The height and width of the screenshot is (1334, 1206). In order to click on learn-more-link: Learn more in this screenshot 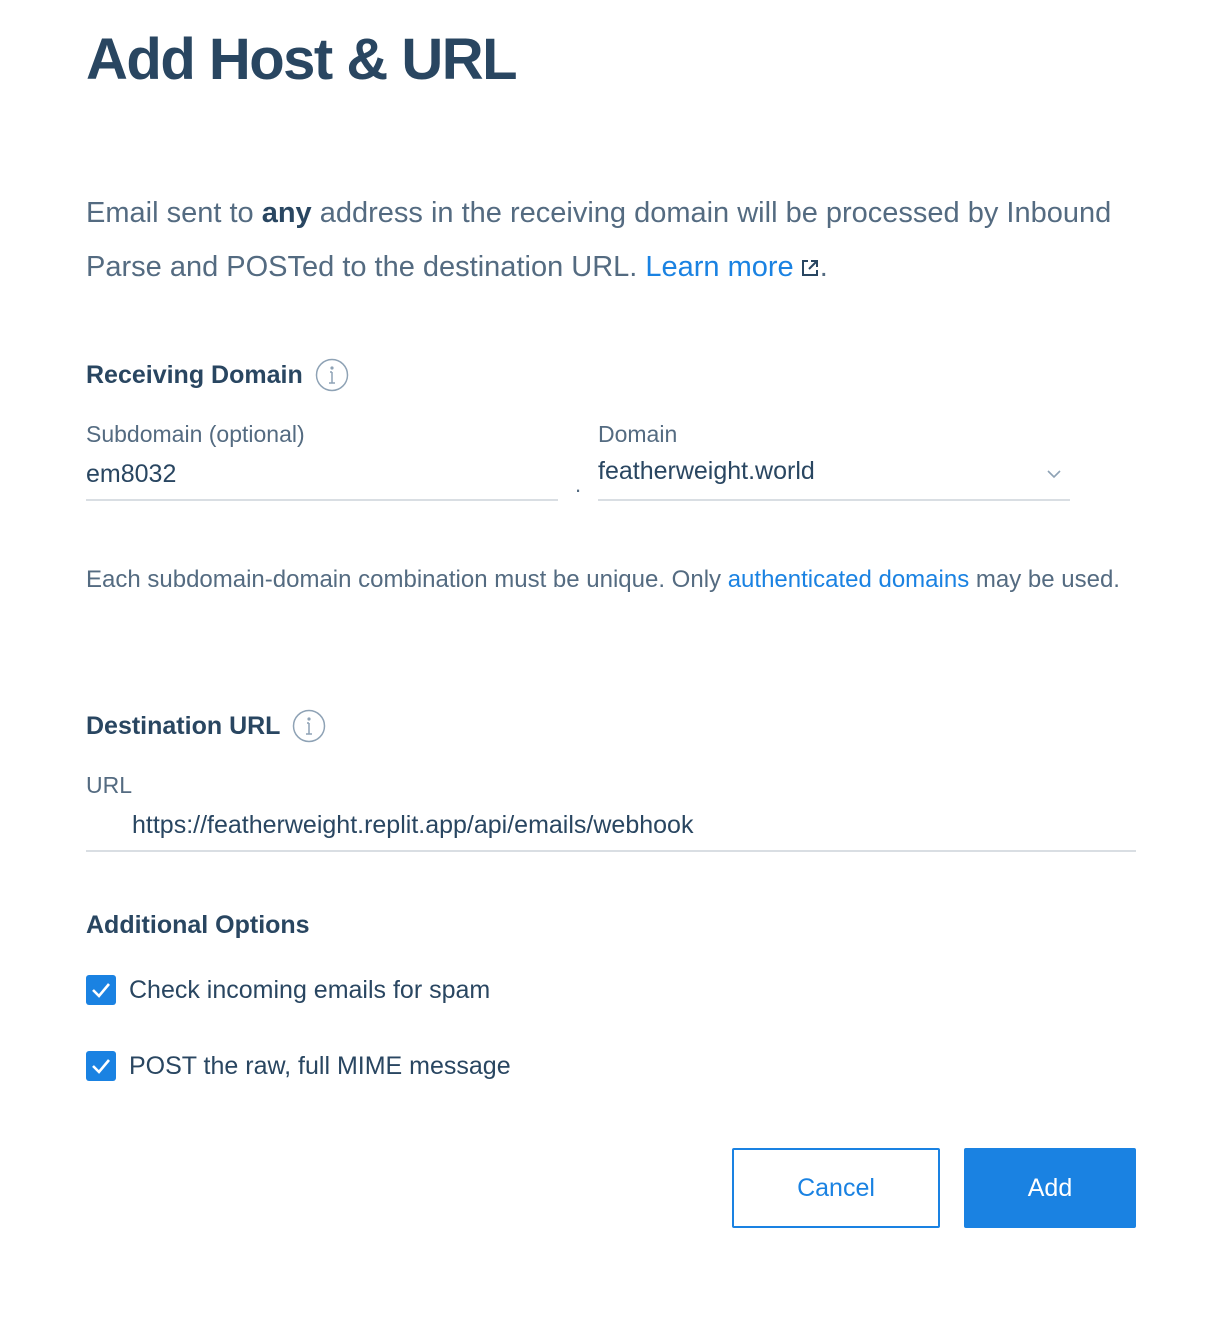, I will do `click(732, 267)`.